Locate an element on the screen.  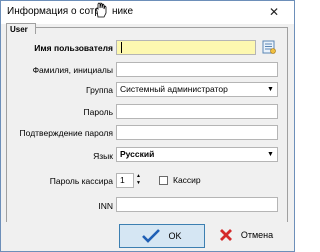
spin-up-icon: ▲ is located at coordinates (138, 176).